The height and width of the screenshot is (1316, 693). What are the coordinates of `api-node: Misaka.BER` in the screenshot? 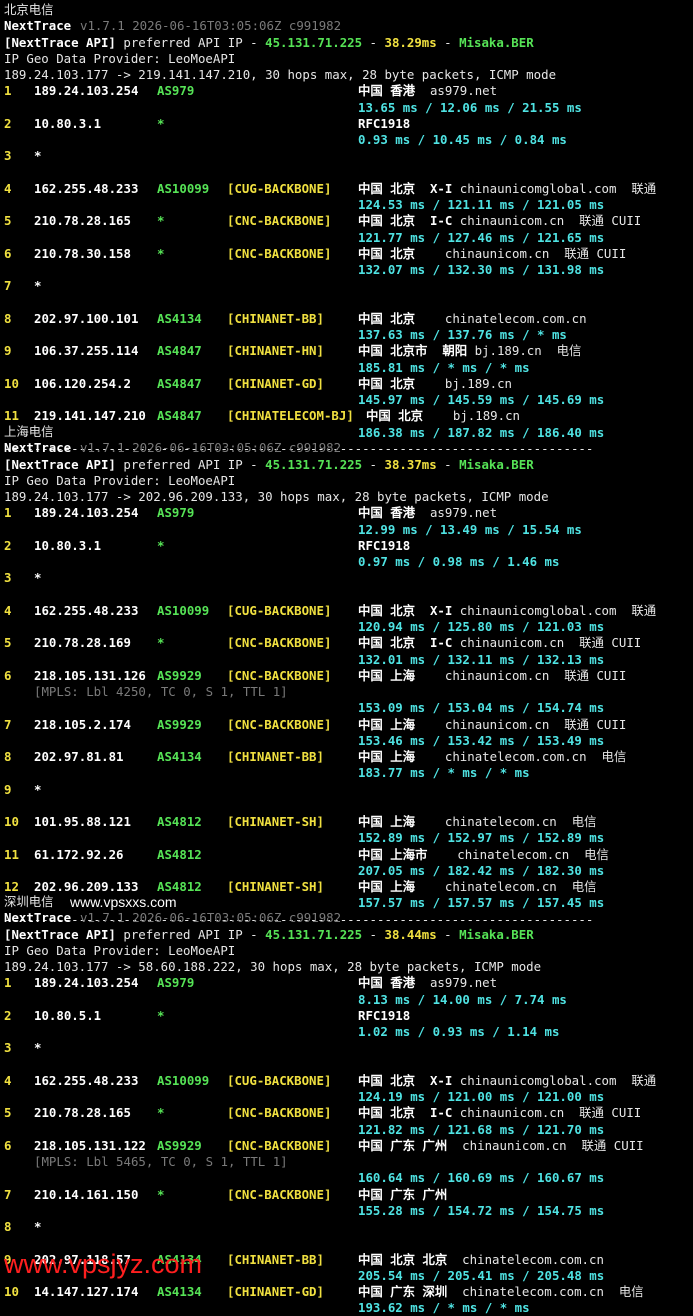 It's located at (496, 934).